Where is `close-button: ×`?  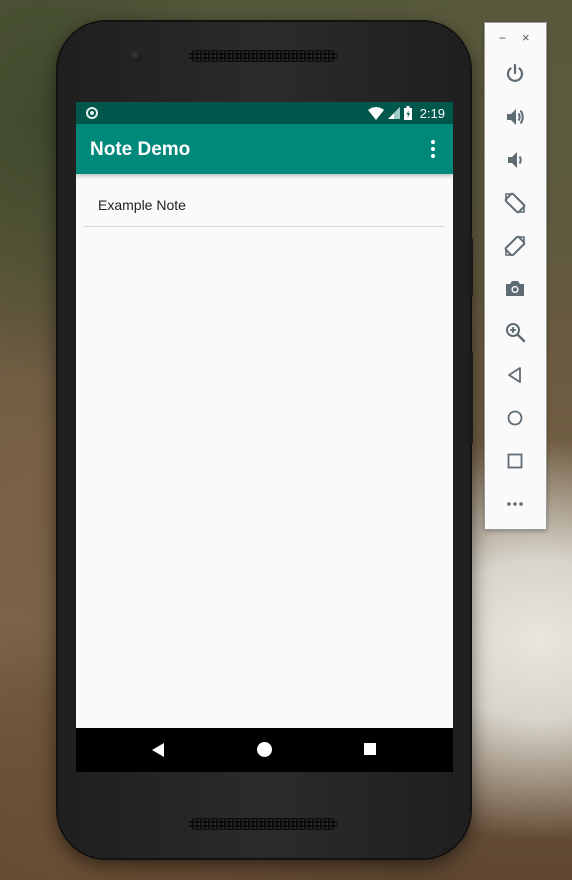 close-button: × is located at coordinates (526, 37).